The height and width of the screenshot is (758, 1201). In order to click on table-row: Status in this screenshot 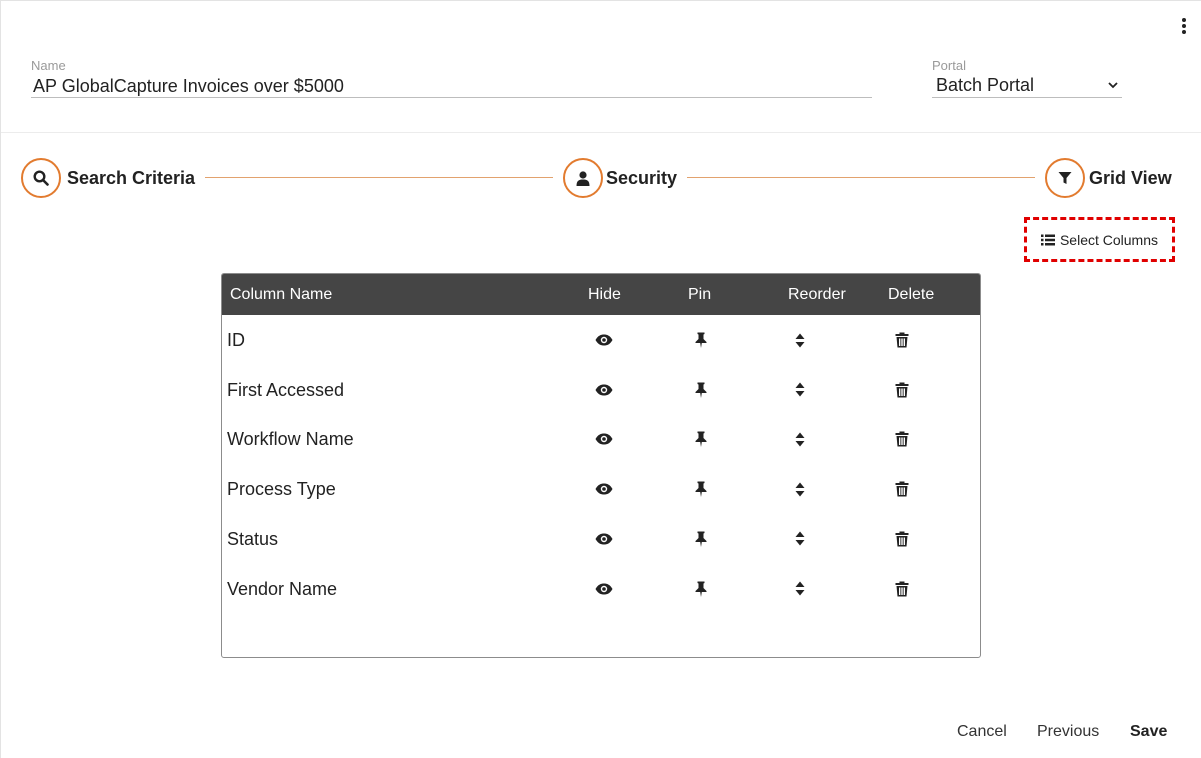, I will do `click(601, 539)`.